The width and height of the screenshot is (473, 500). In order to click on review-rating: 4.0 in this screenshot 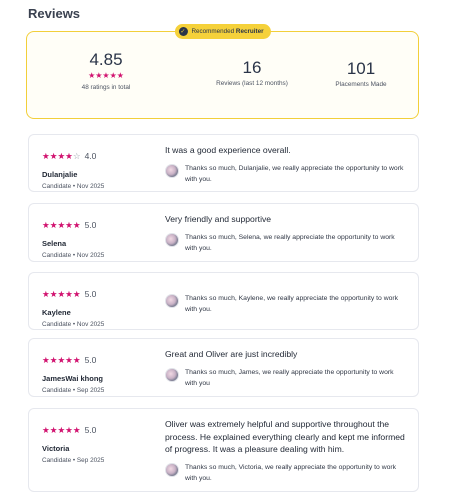, I will do `click(90, 156)`.